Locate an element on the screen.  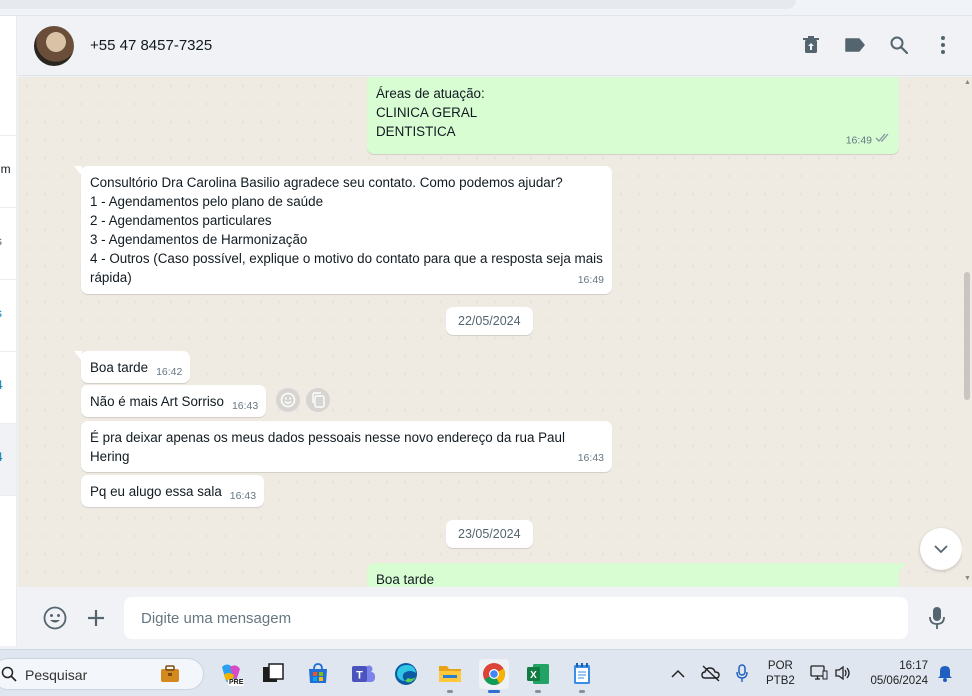
edge-icon is located at coordinates (406, 674).